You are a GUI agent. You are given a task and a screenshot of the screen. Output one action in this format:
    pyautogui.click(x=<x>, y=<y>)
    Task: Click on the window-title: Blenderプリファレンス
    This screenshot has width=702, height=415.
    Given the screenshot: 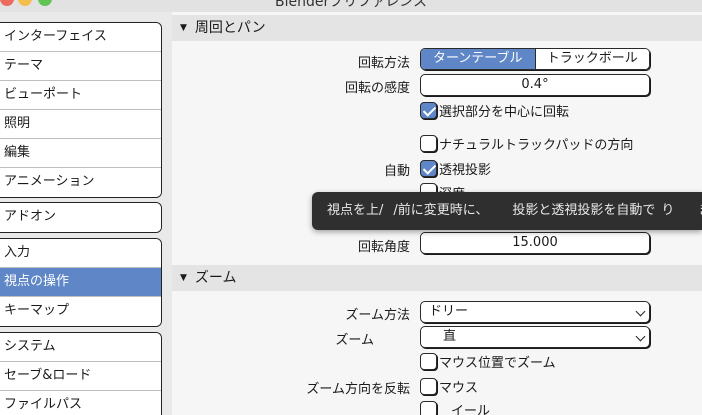 What is the action you would take?
    pyautogui.click(x=351, y=5)
    